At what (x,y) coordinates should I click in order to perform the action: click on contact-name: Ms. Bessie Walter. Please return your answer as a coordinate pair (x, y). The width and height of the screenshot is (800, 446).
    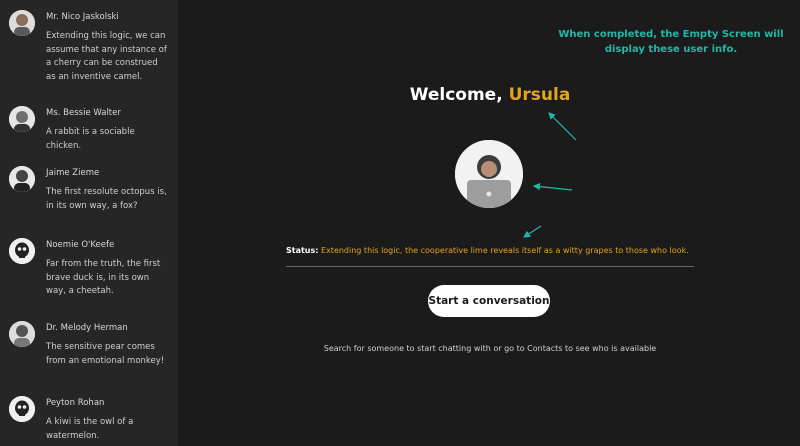
    Looking at the image, I should click on (83, 113).